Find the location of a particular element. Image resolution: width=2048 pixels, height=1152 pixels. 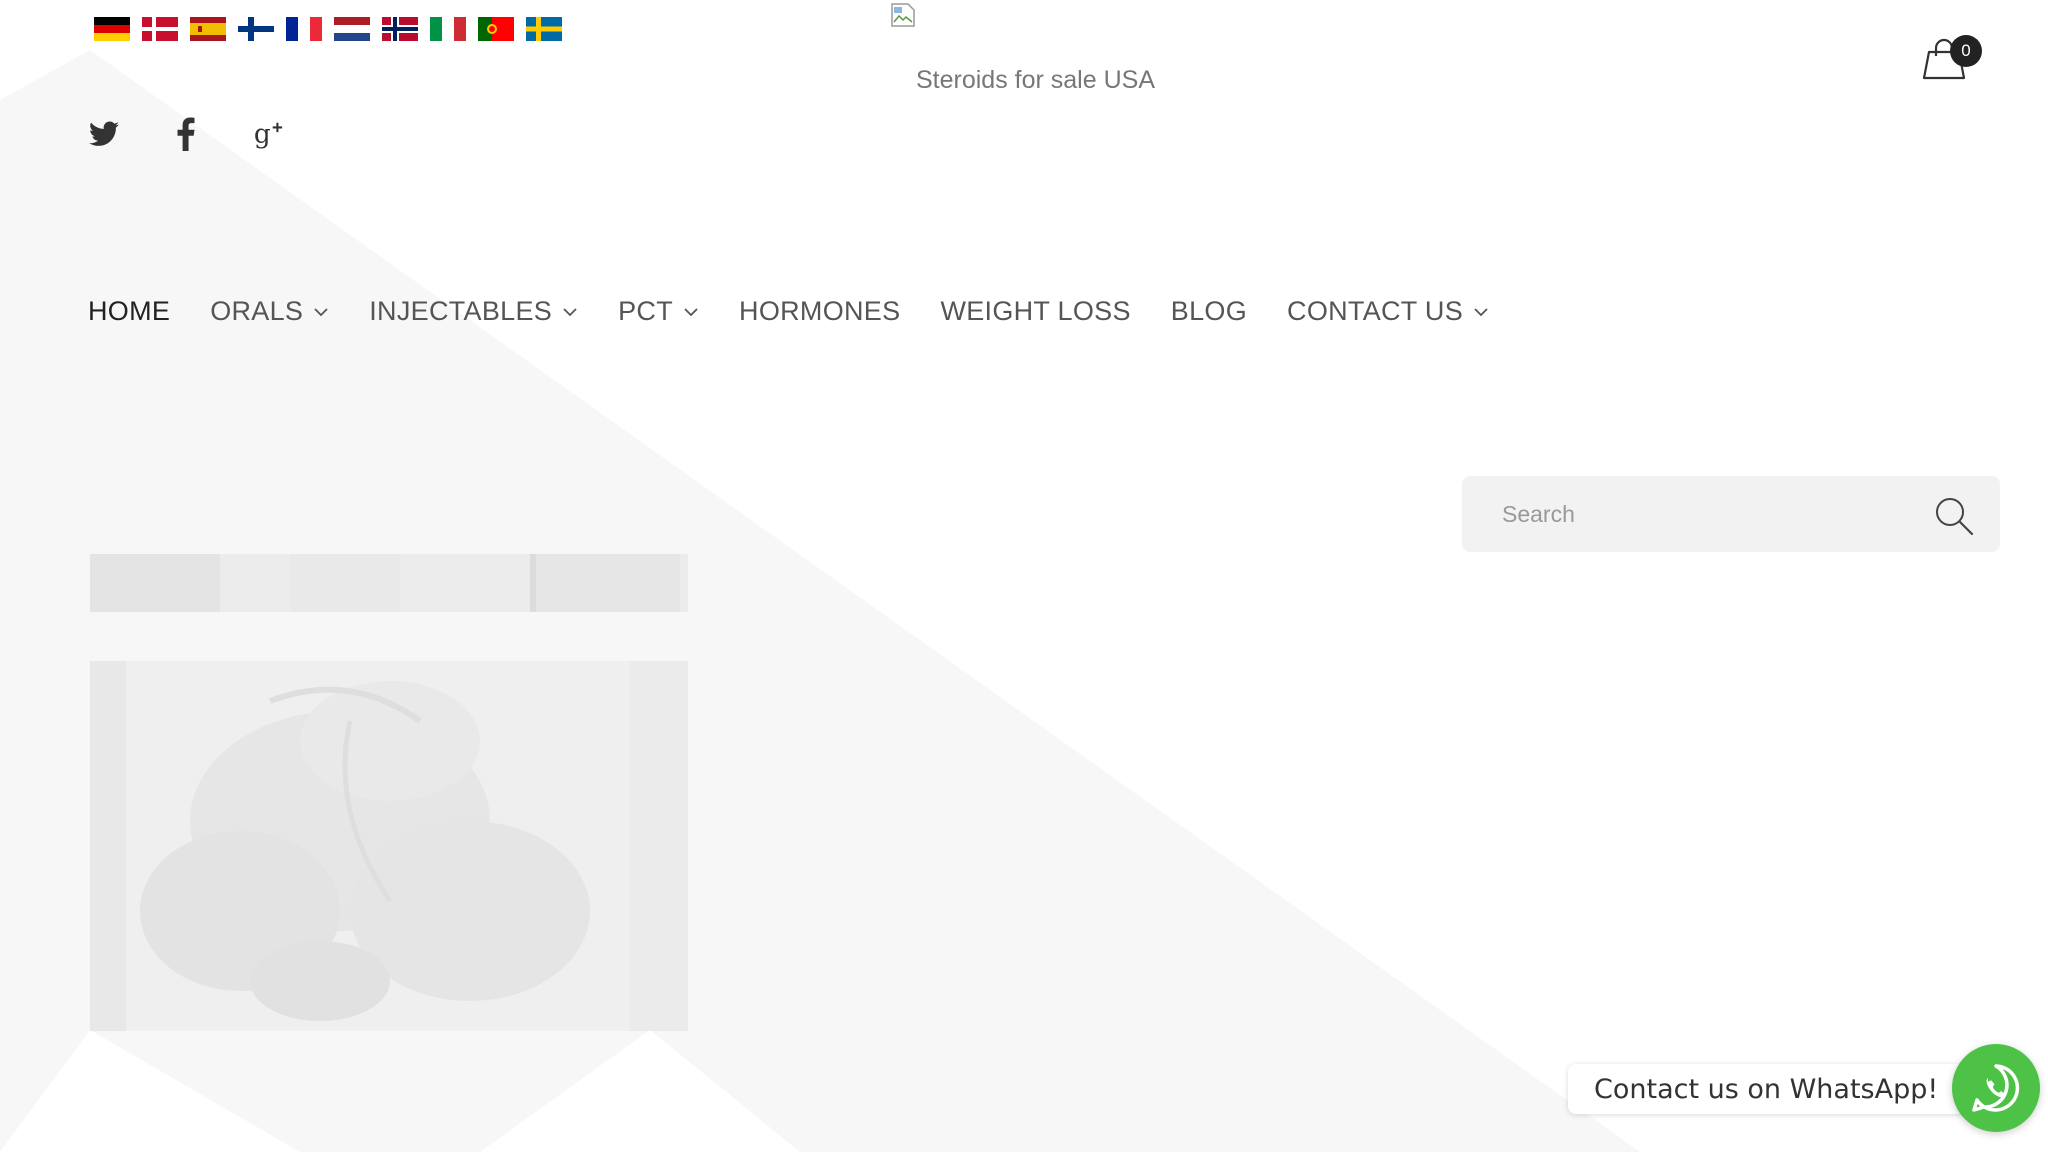

cart-button: 0 is located at coordinates (1951, 59).